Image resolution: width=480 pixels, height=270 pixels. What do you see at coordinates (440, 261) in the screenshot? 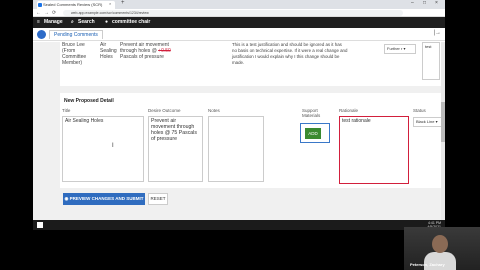
I see `participant-body` at bounding box center [440, 261].